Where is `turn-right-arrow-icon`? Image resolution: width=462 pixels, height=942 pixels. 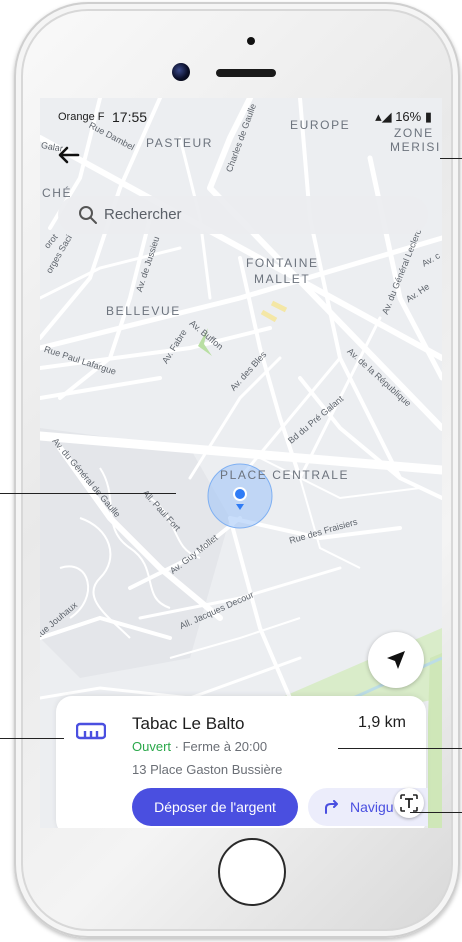
turn-right-arrow-icon is located at coordinates (331, 807).